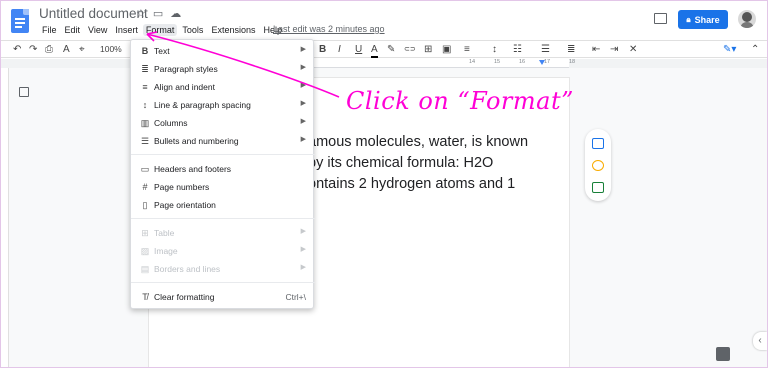  I want to click on star-icon: ☆, so click(141, 13).